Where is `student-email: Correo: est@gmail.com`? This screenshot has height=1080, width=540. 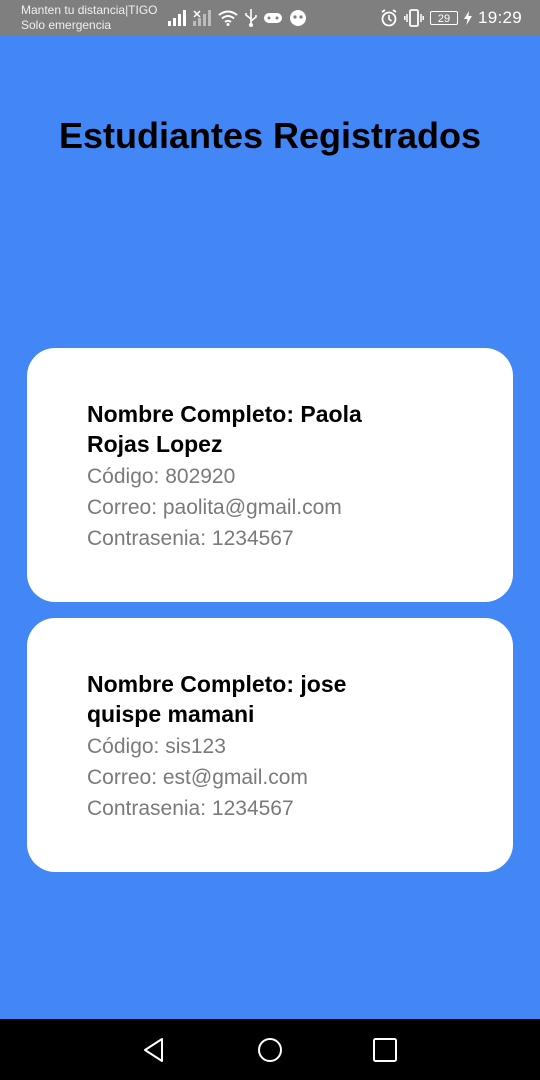
student-email: Correo: est@gmail.com is located at coordinates (197, 777).